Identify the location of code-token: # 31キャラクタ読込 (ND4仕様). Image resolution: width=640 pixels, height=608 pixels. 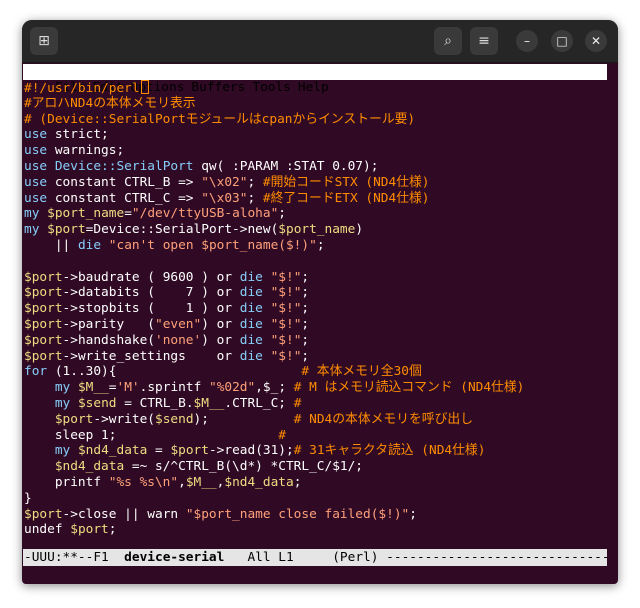
(389, 451).